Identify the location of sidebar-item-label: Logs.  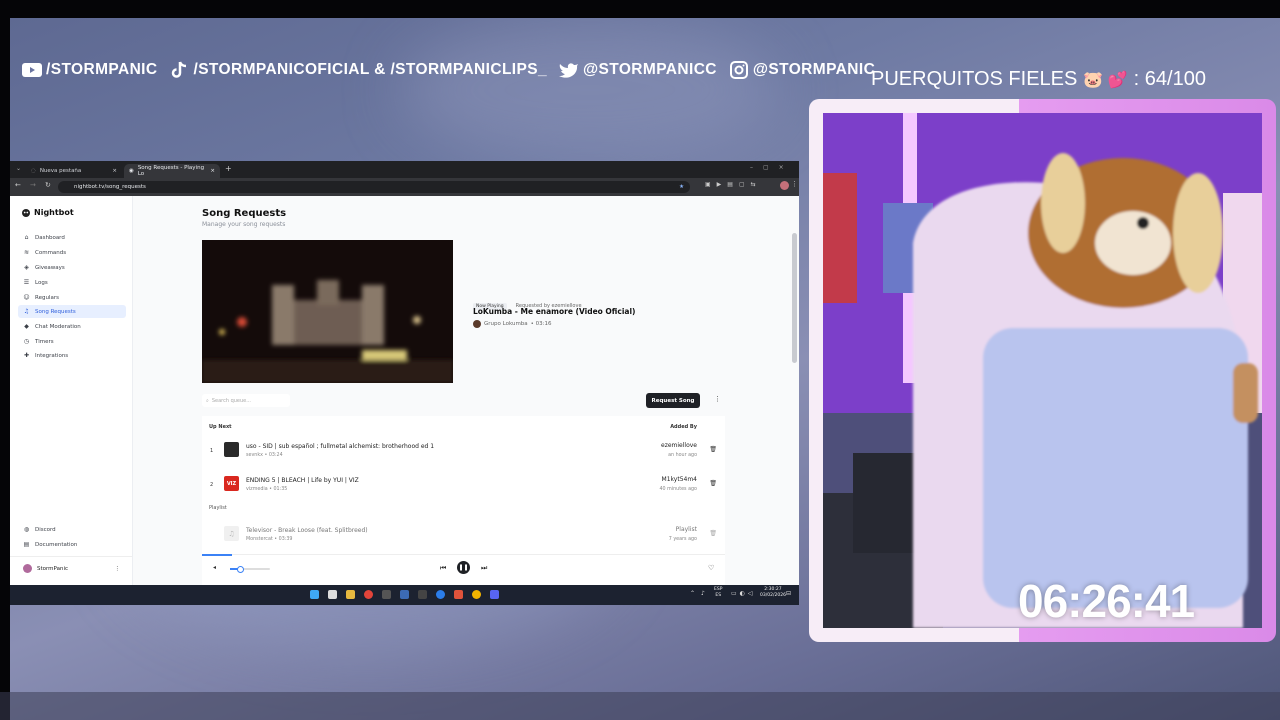
(41, 282).